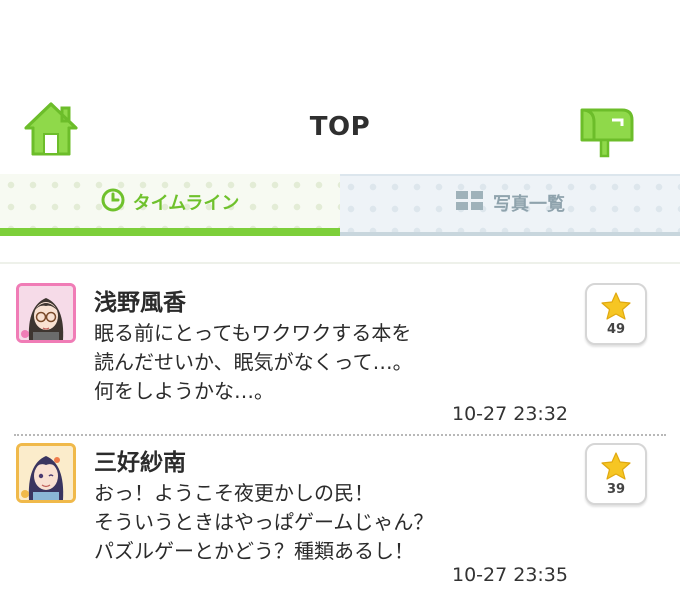 This screenshot has height=595, width=680. What do you see at coordinates (113, 205) in the screenshot?
I see `clock-icon` at bounding box center [113, 205].